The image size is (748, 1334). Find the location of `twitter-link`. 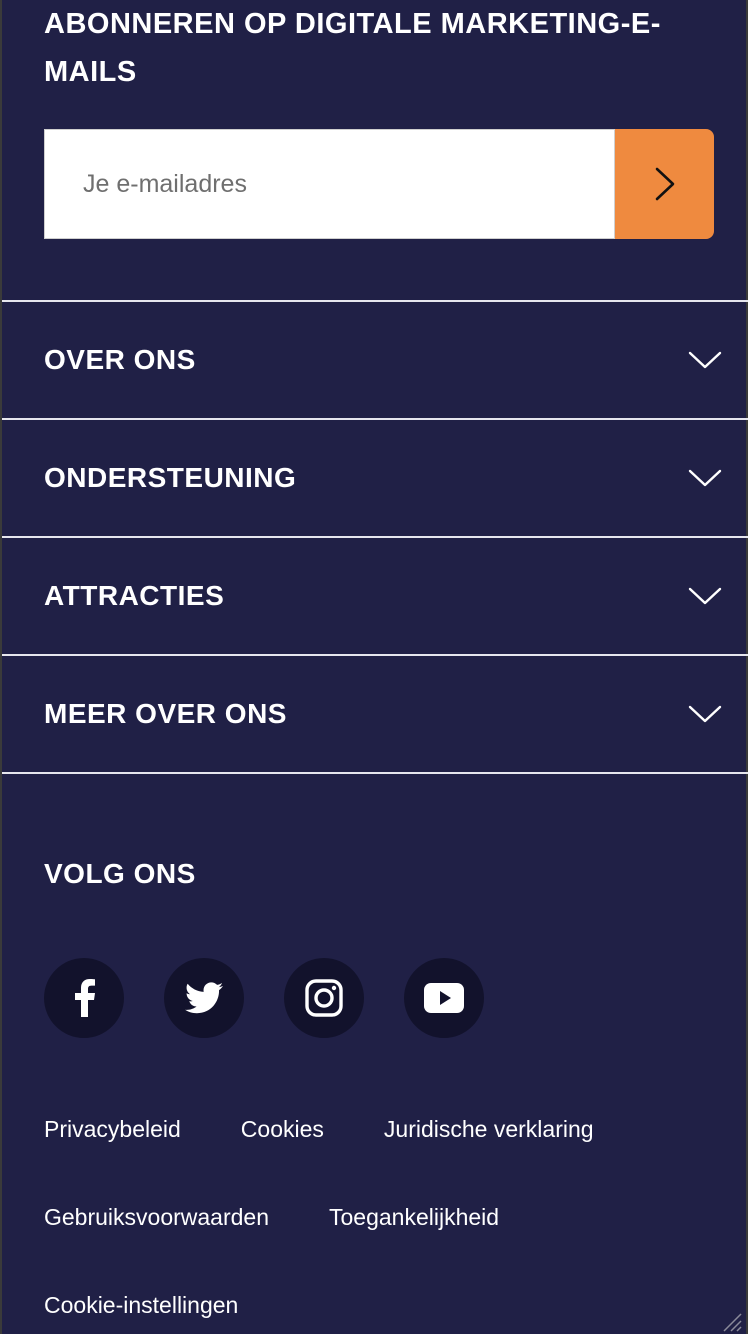

twitter-link is located at coordinates (204, 998).